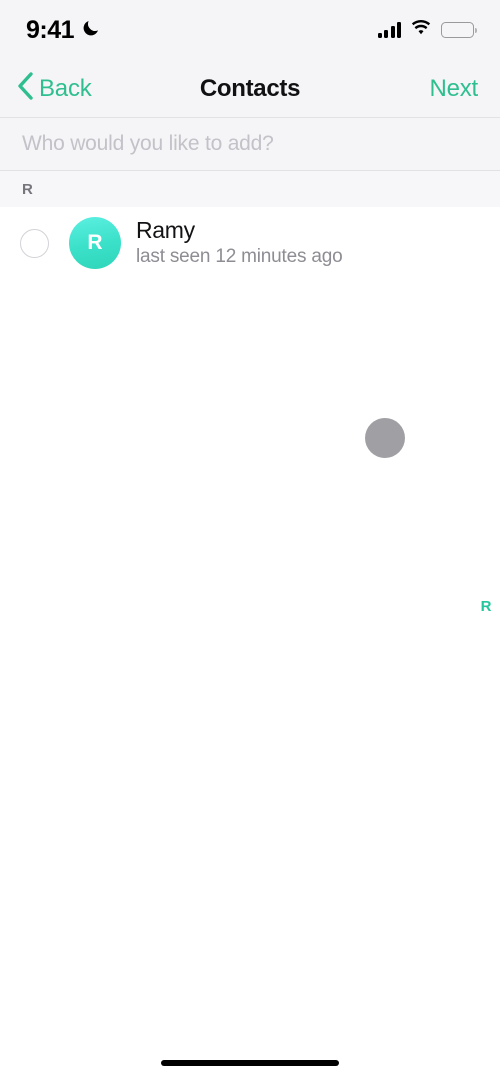  What do you see at coordinates (459, 30) in the screenshot?
I see `battery-full-icon` at bounding box center [459, 30].